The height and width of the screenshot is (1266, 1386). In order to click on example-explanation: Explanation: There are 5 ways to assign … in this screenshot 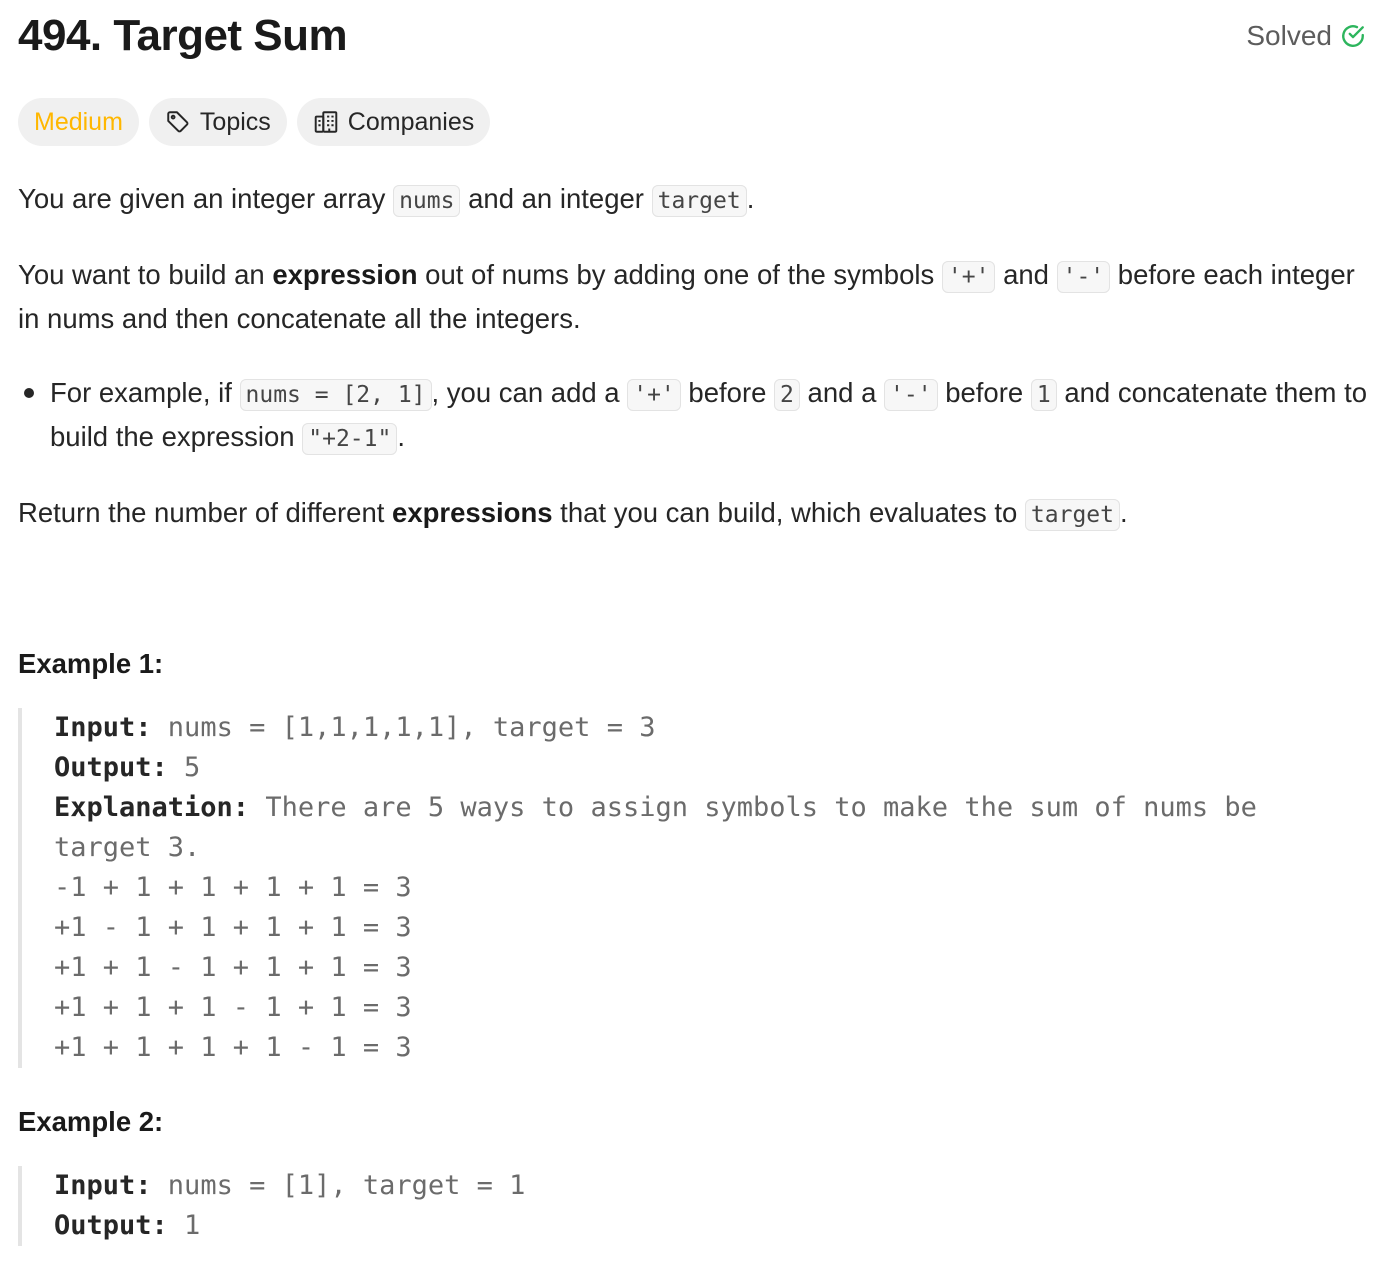, I will do `click(711, 828)`.